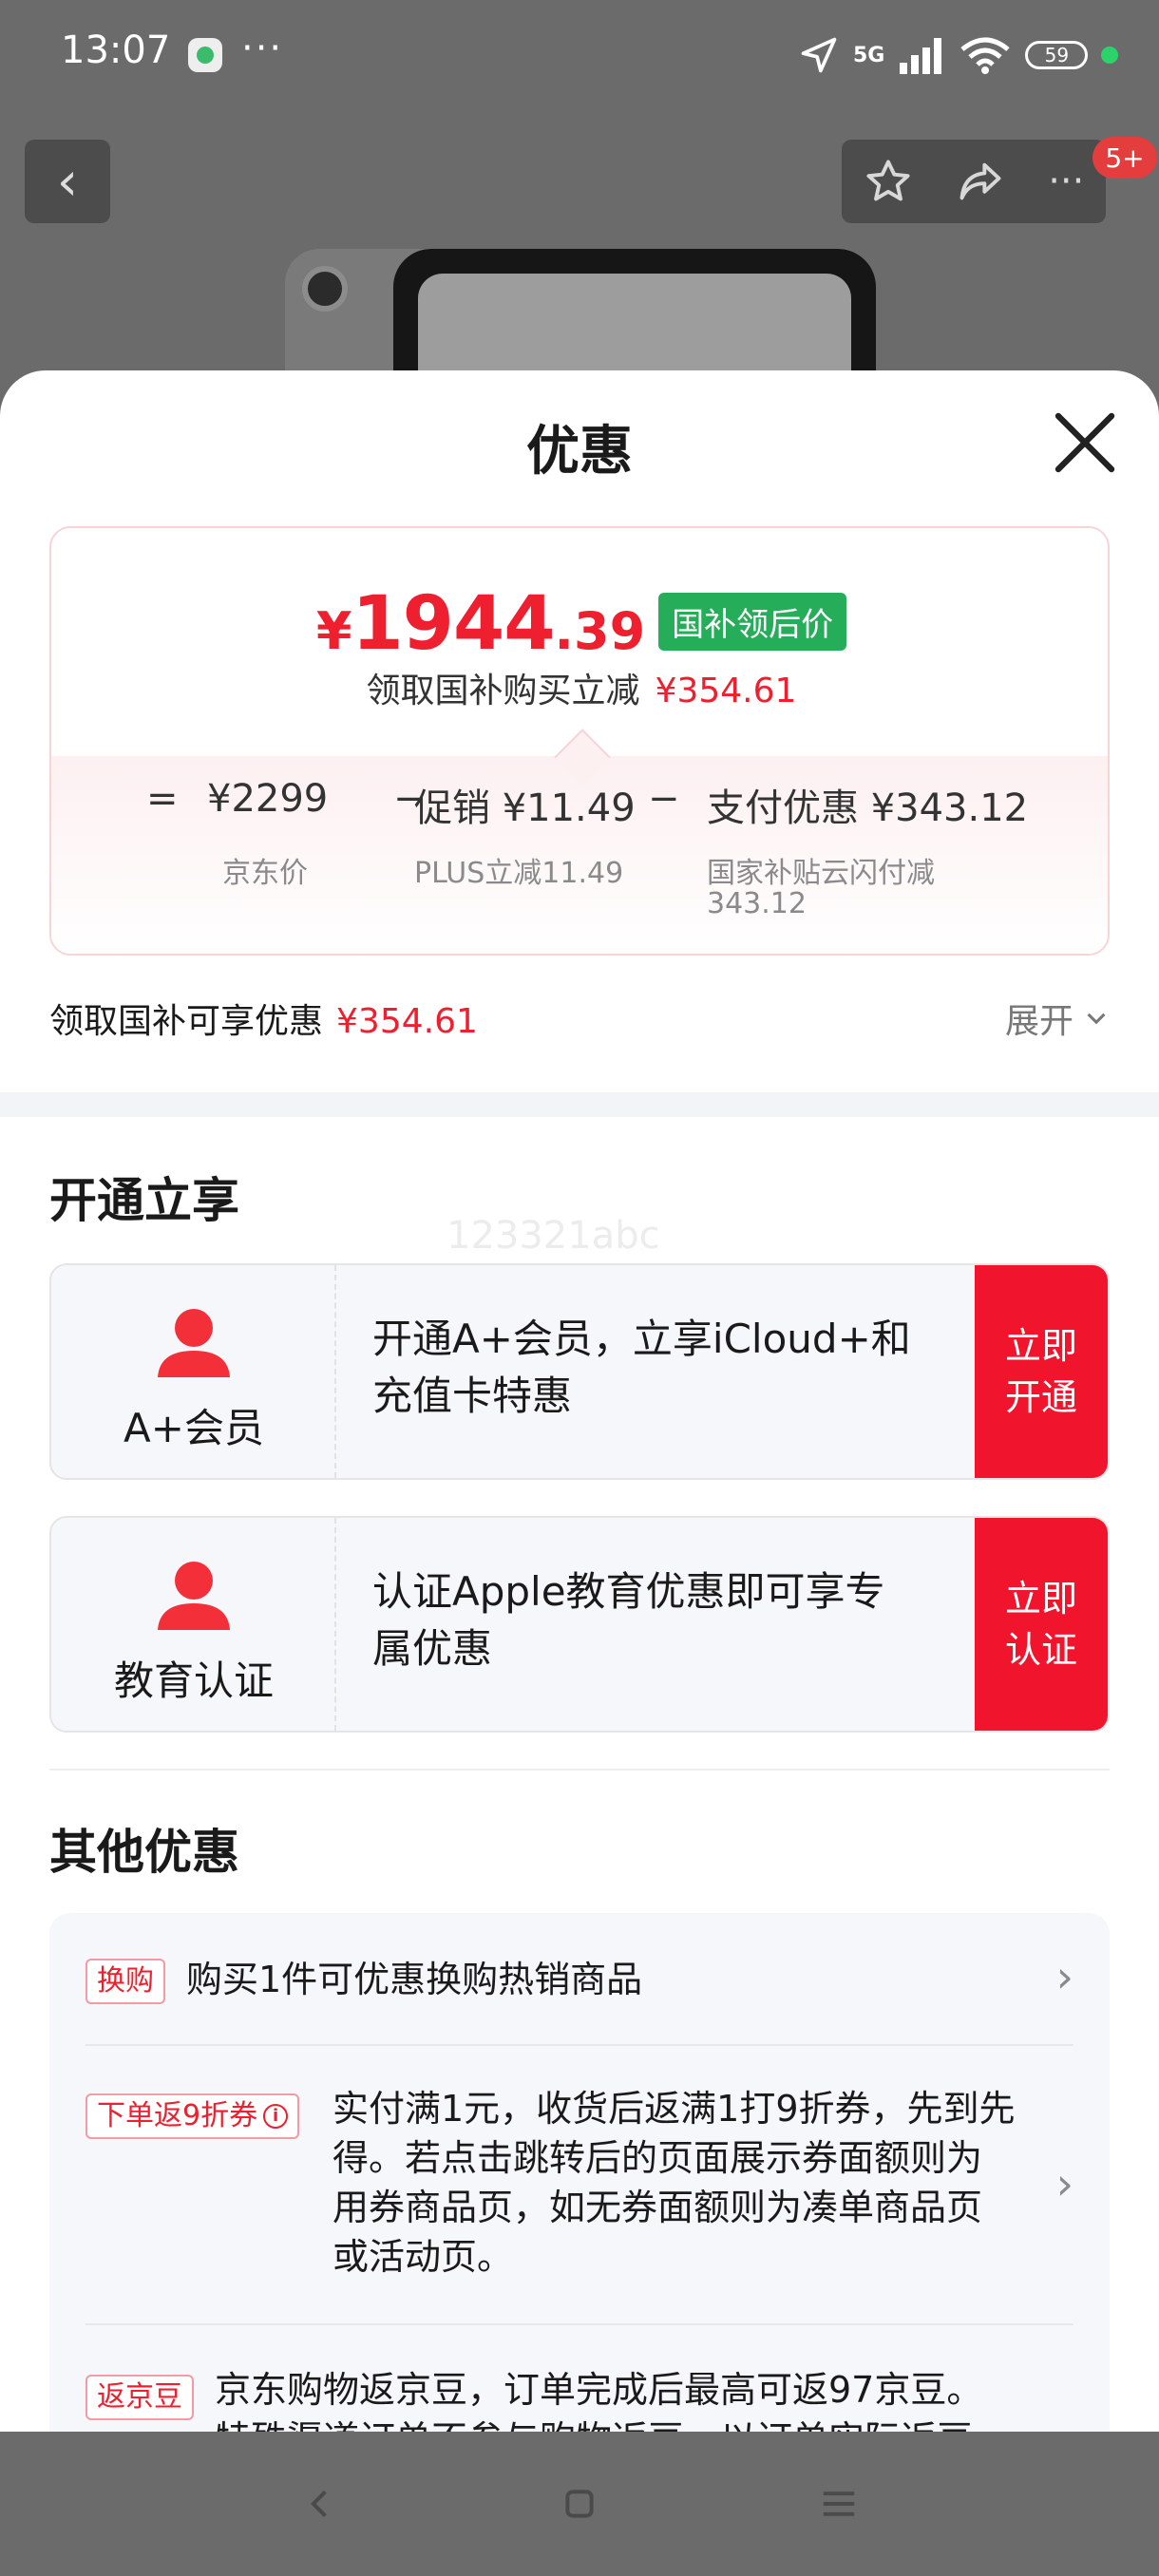 Image resolution: width=1159 pixels, height=2576 pixels. I want to click on jd-beans-text-line: 京东购物返京豆，订单完成后最高可返97京豆。, so click(599, 2390).